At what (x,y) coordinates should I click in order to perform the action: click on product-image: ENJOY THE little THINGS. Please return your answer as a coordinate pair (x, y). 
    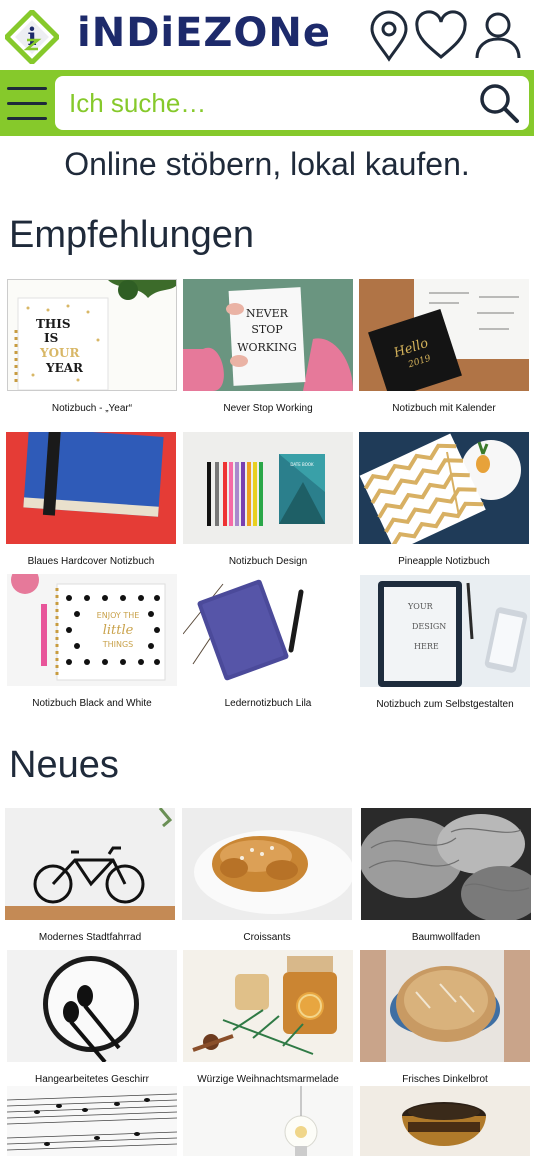
    Looking at the image, I should click on (92, 630).